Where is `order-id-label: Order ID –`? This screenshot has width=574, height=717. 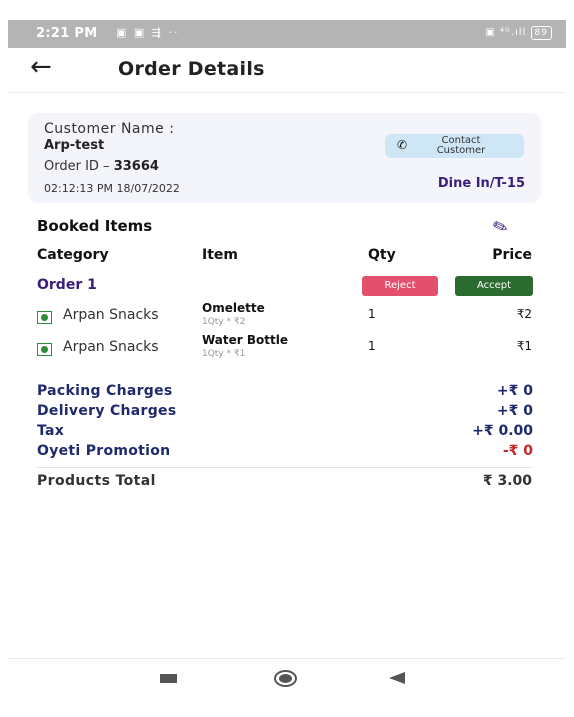 order-id-label: Order ID – is located at coordinates (79, 166).